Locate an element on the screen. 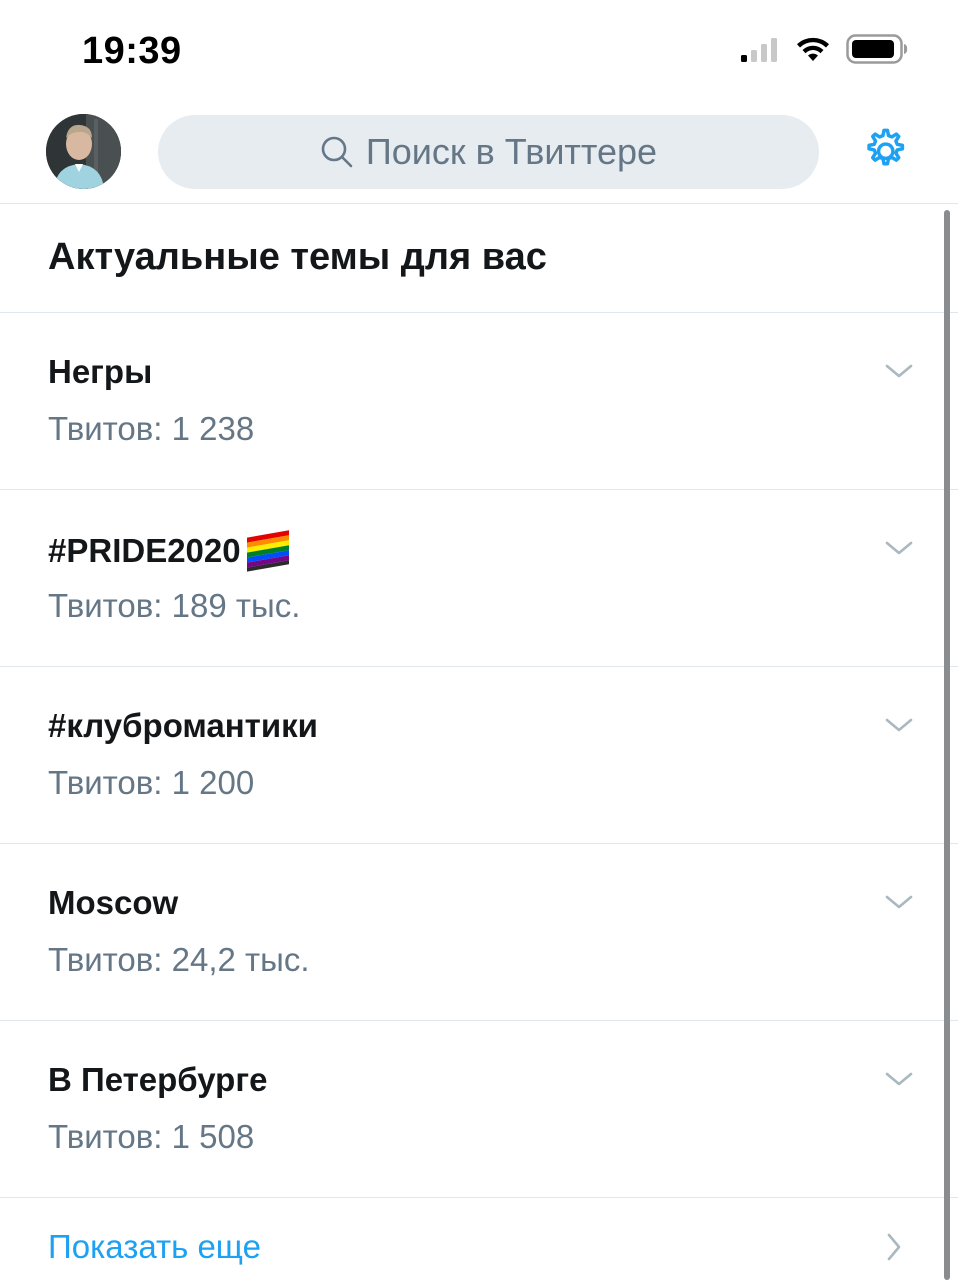 The width and height of the screenshot is (958, 1280). avatar-image is located at coordinates (83, 151).